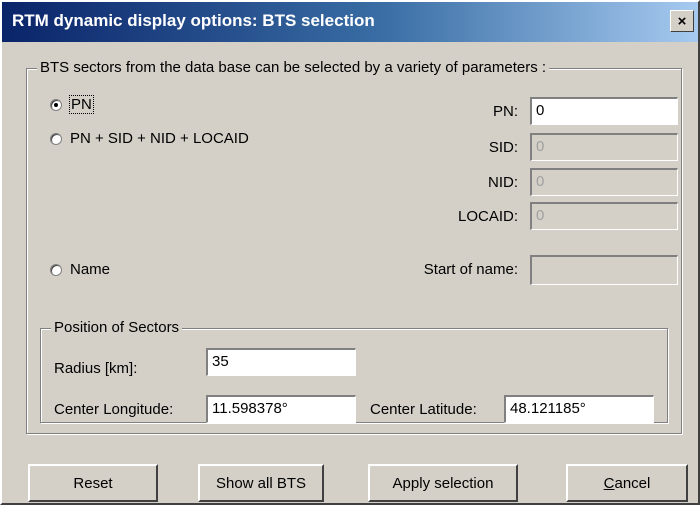 The width and height of the screenshot is (700, 505). I want to click on show-all-bts-button-label: Show all BTS, so click(261, 483).